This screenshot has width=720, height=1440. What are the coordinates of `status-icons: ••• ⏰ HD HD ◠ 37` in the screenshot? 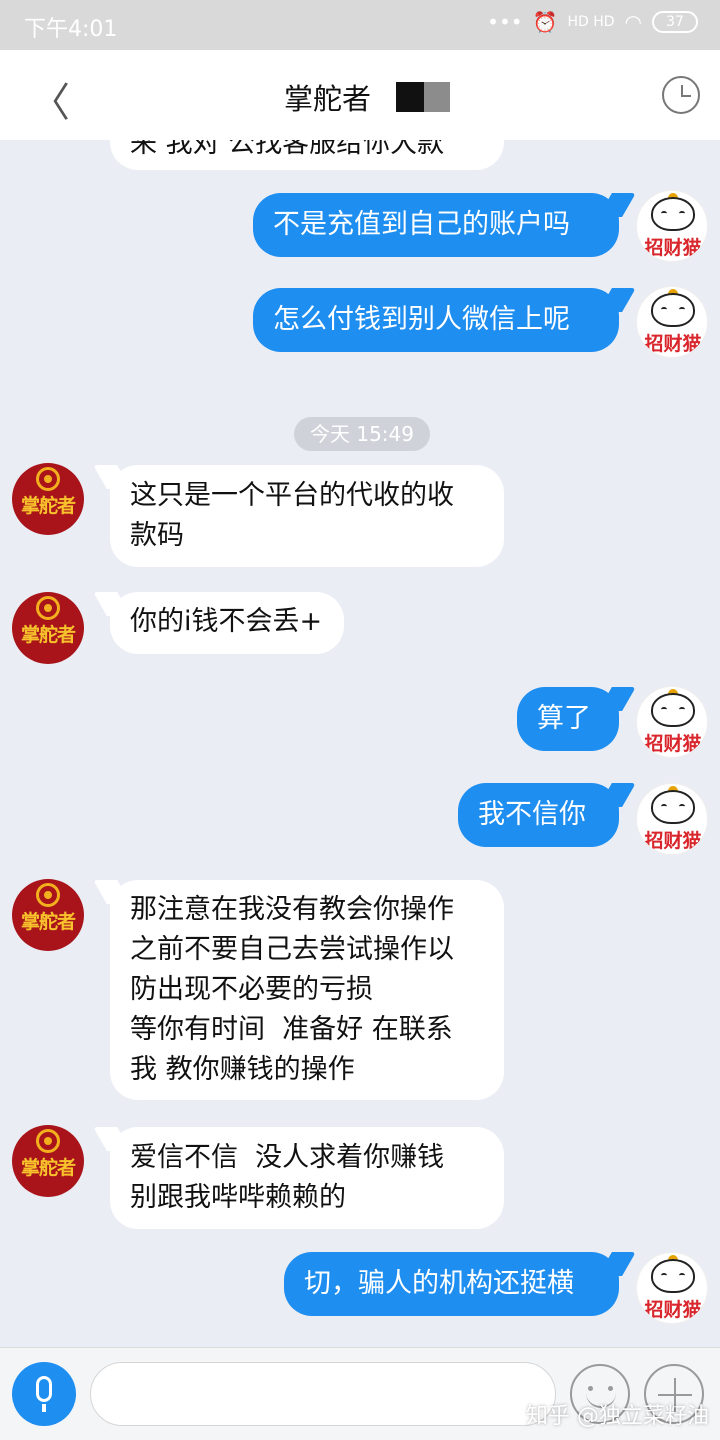 It's located at (592, 22).